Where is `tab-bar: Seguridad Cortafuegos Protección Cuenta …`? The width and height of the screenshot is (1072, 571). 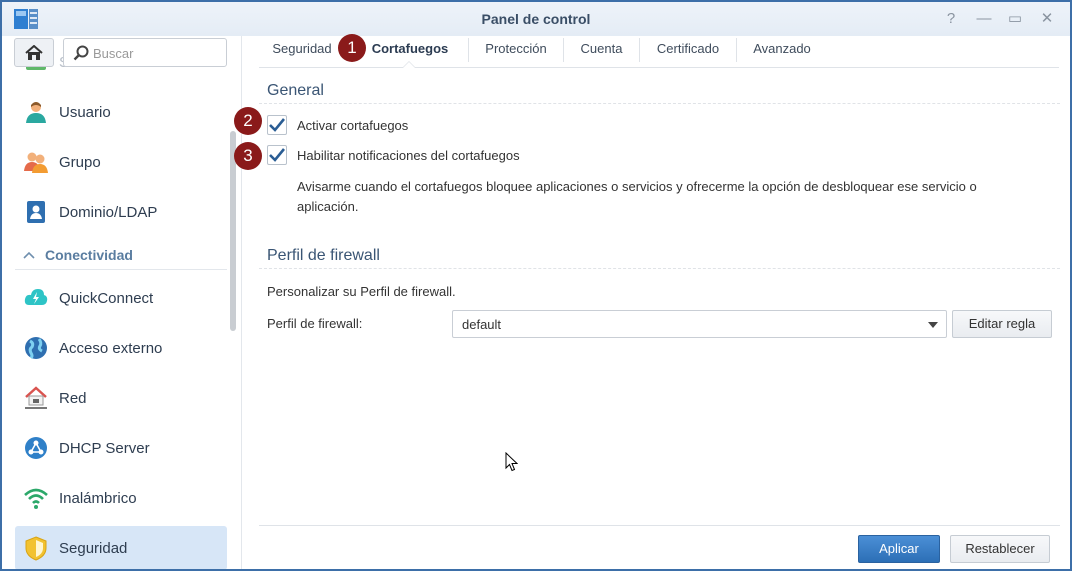 tab-bar: Seguridad Cortafuegos Protección Cuenta … is located at coordinates (659, 52).